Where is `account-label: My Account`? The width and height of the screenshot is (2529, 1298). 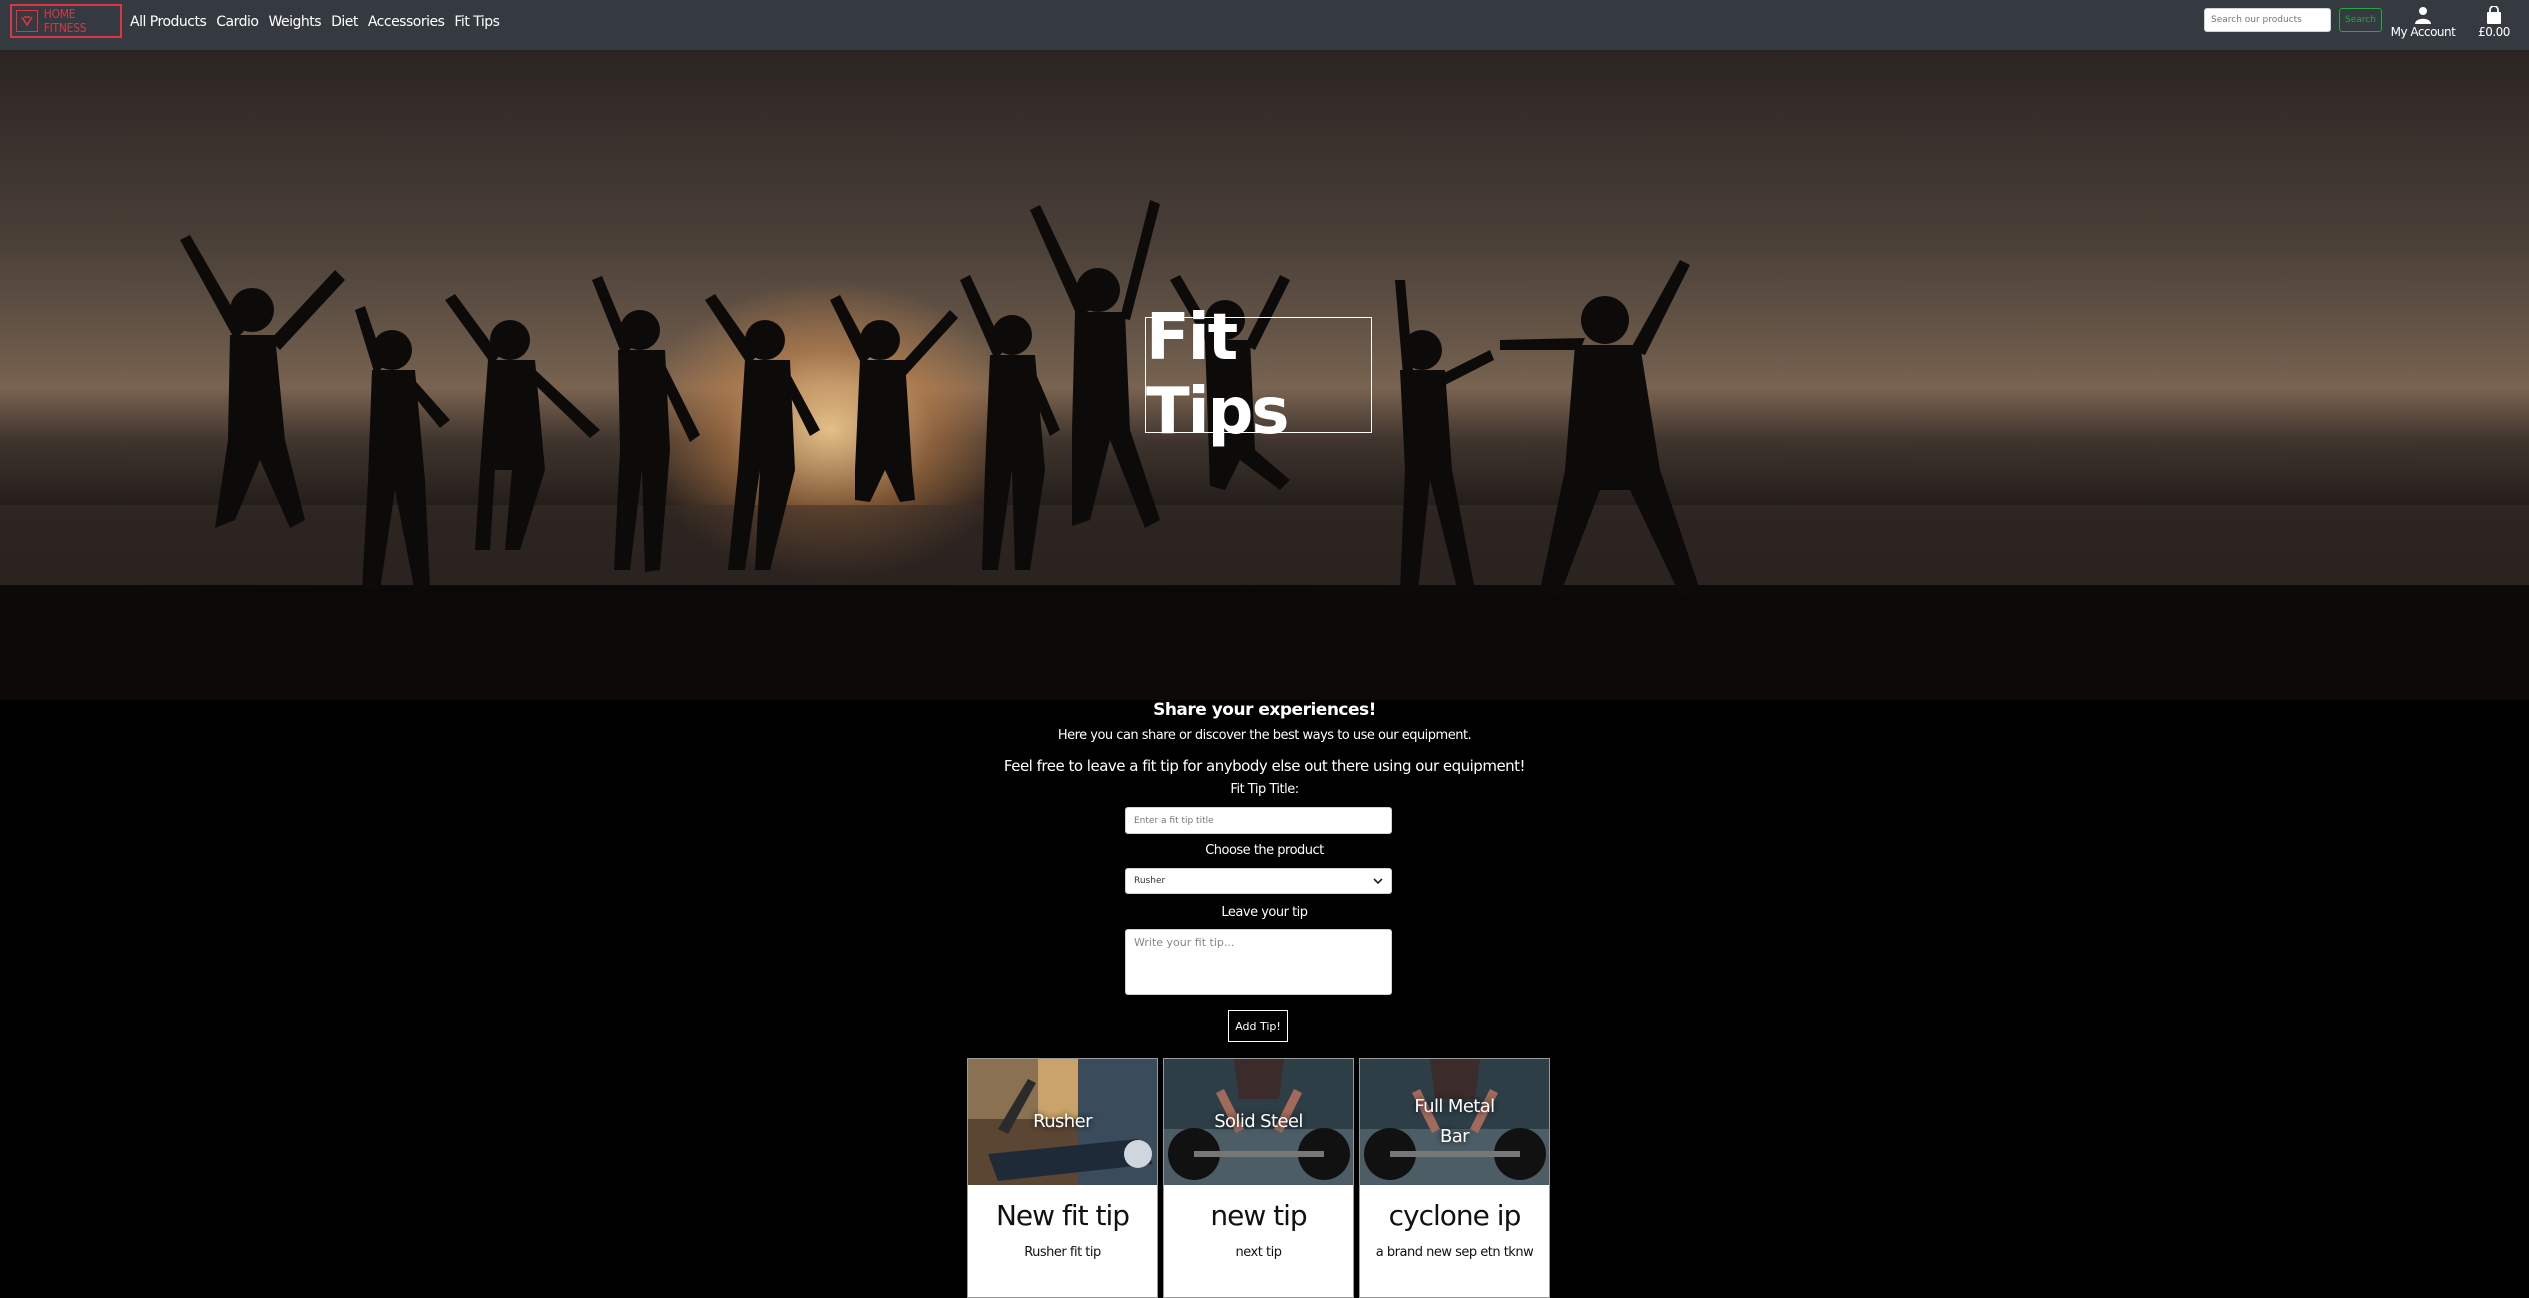 account-label: My Account is located at coordinates (2423, 31).